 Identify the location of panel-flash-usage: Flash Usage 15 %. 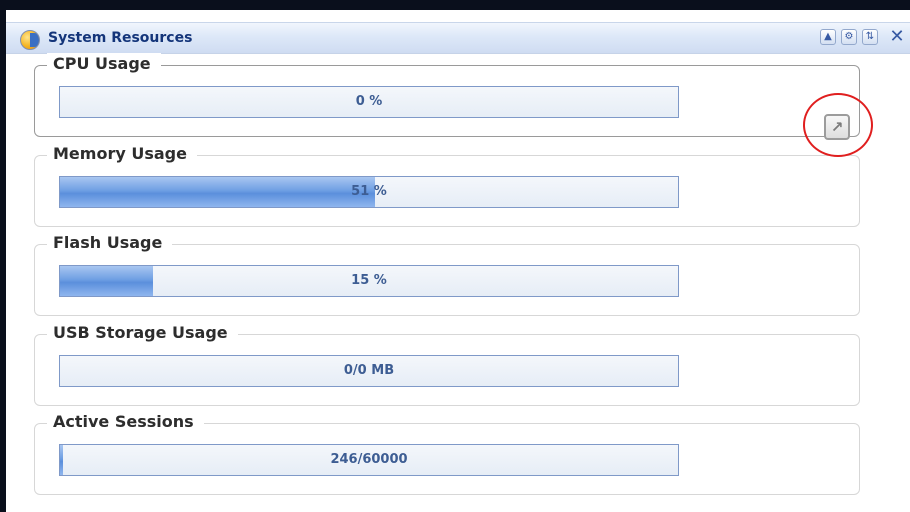
(447, 274).